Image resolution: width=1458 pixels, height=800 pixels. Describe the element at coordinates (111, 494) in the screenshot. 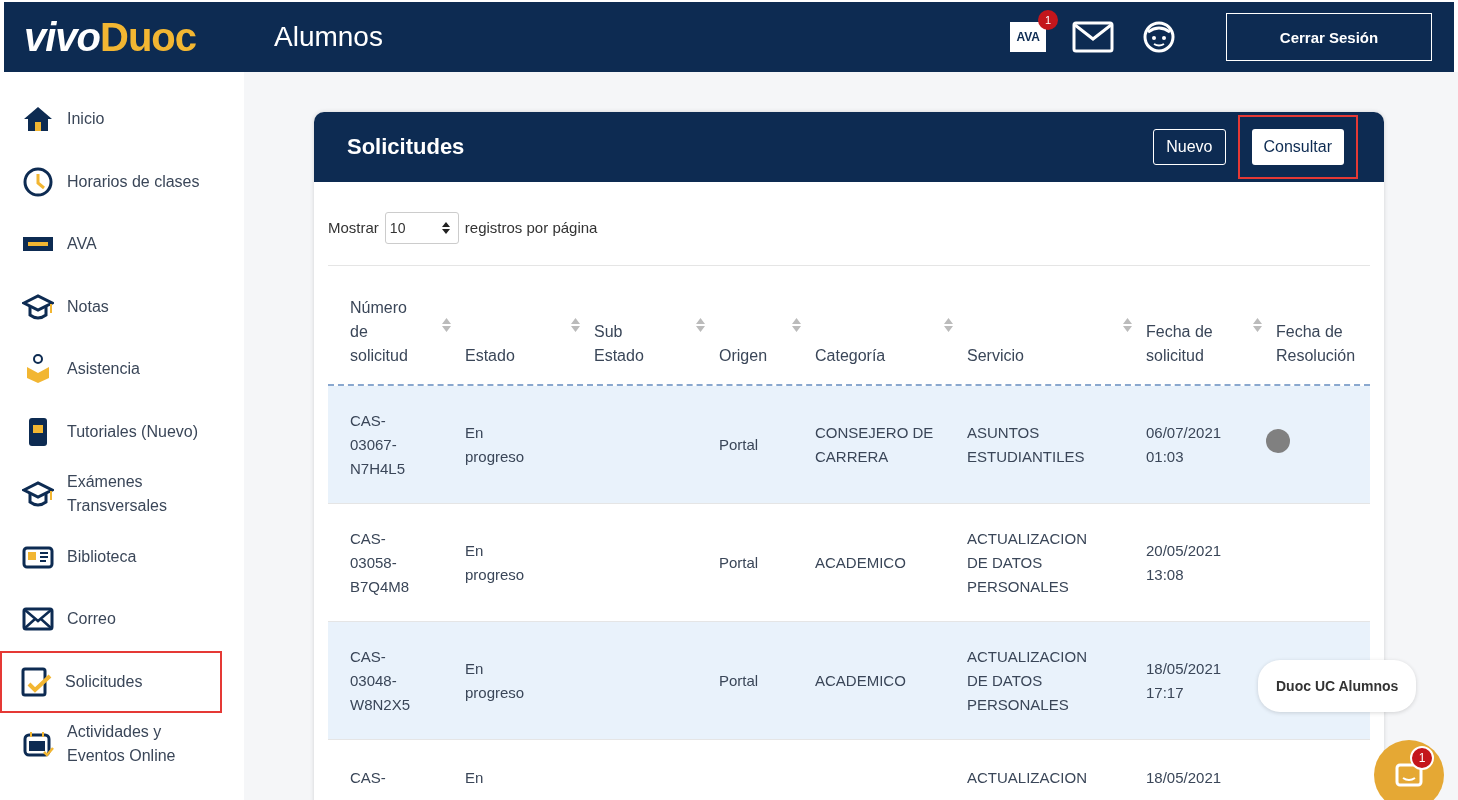

I see `sidebar-item: Exámenes Transversales` at that location.